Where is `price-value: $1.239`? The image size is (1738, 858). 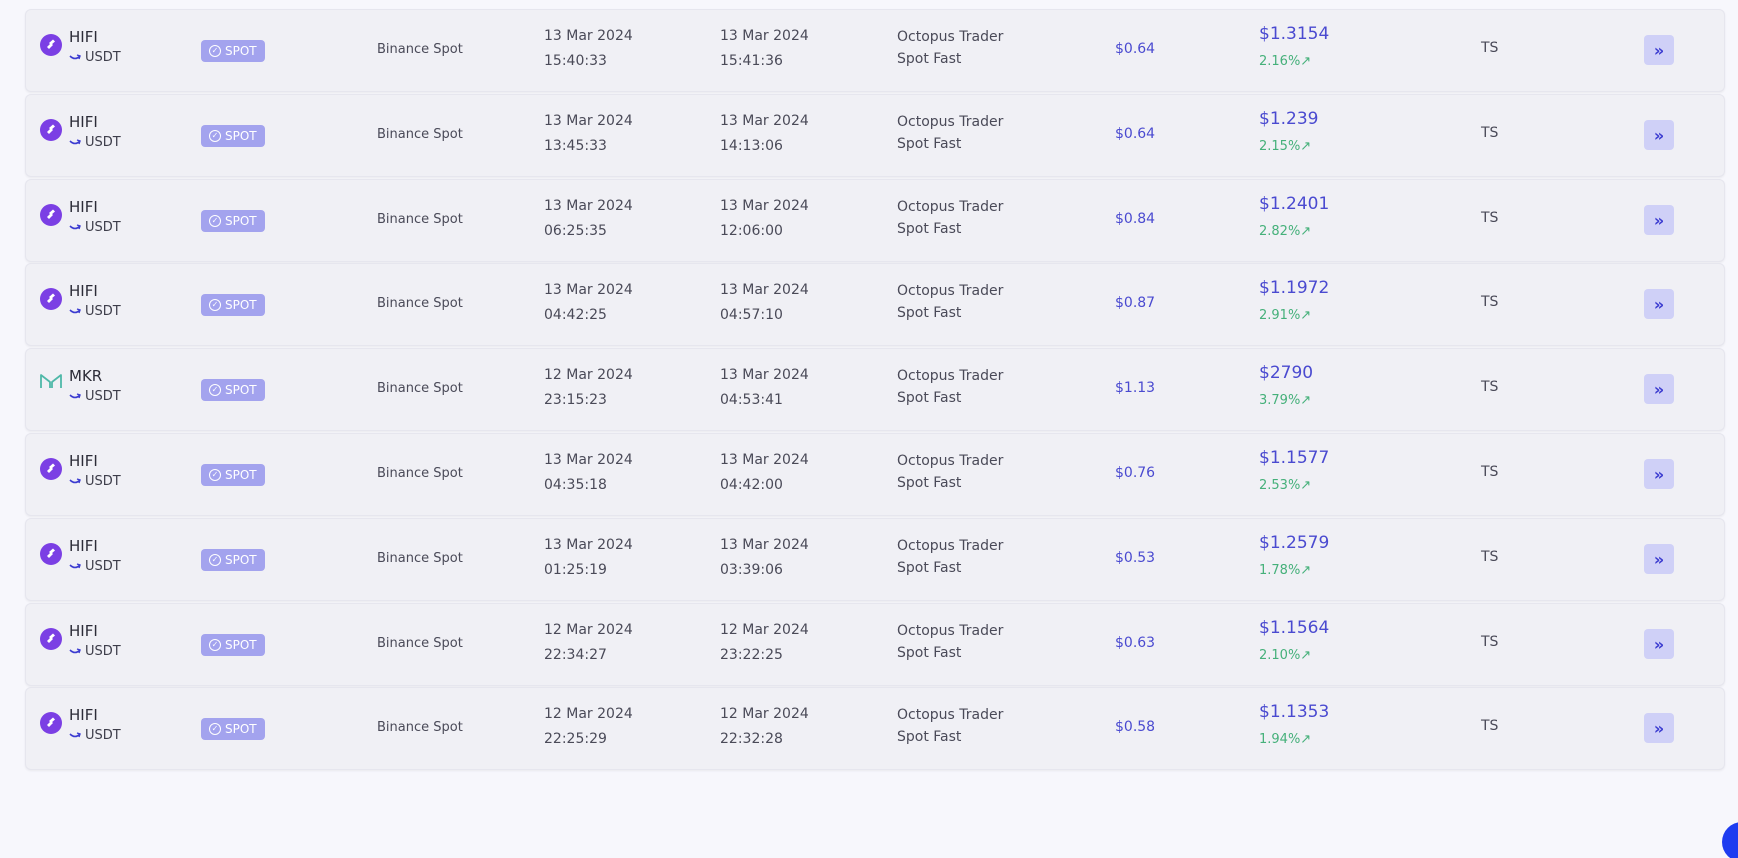
price-value: $1.239 is located at coordinates (1289, 119).